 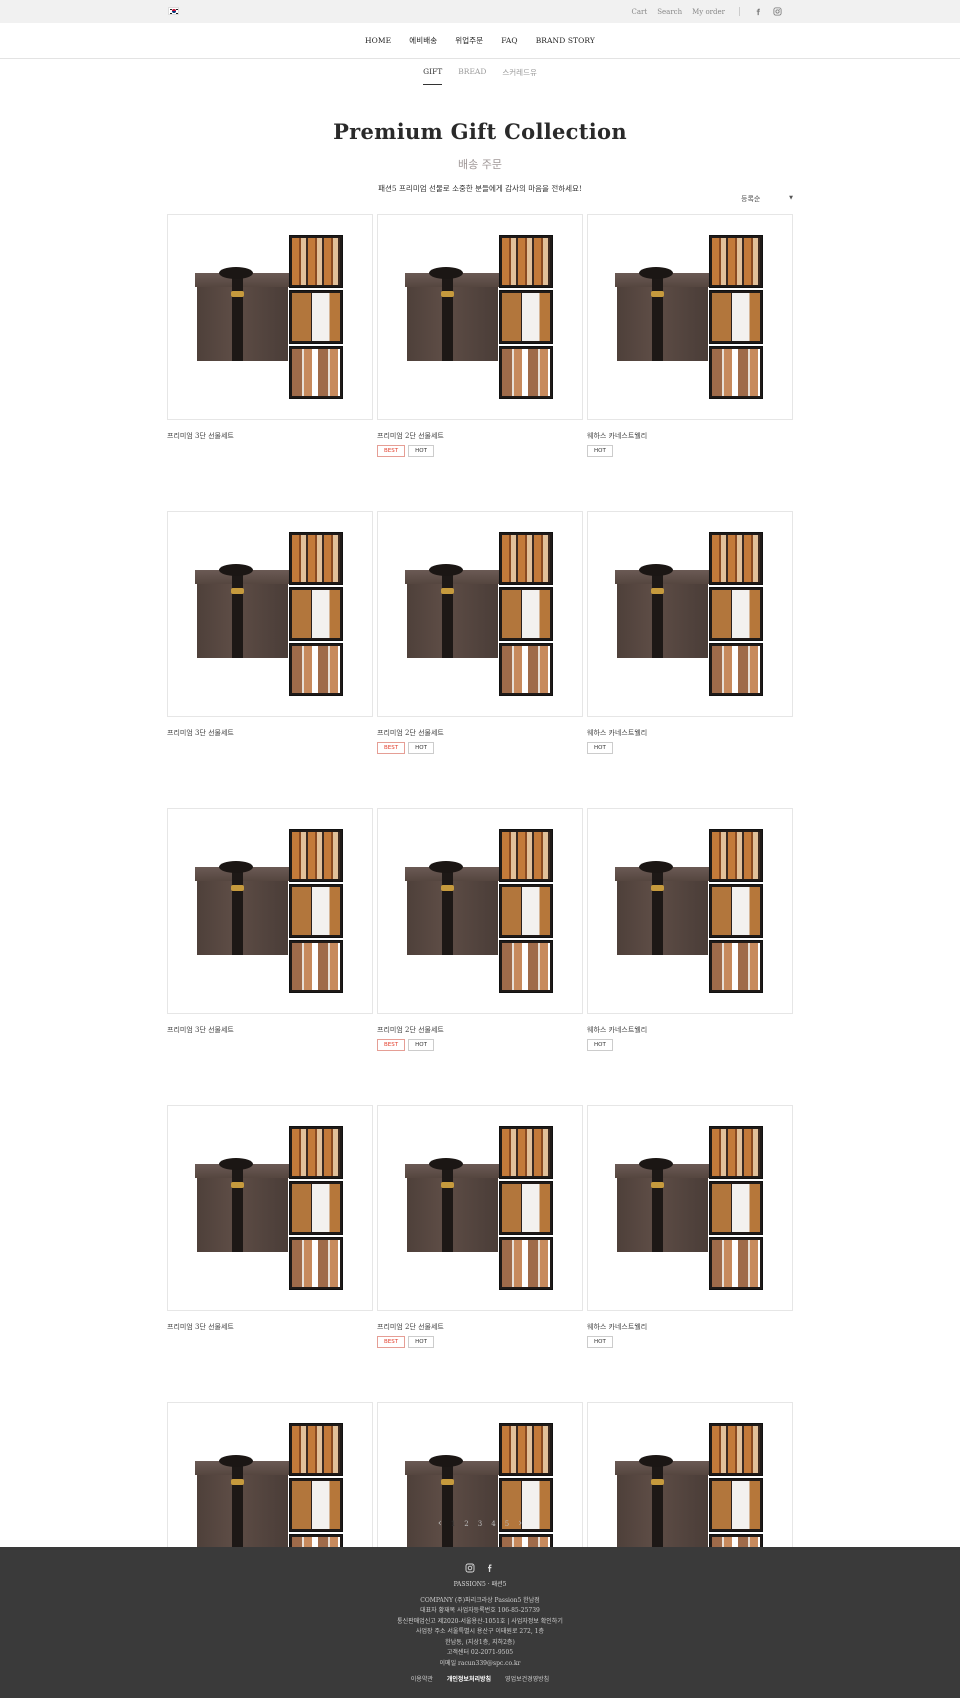 I want to click on cart-link: Cart, so click(x=640, y=12).